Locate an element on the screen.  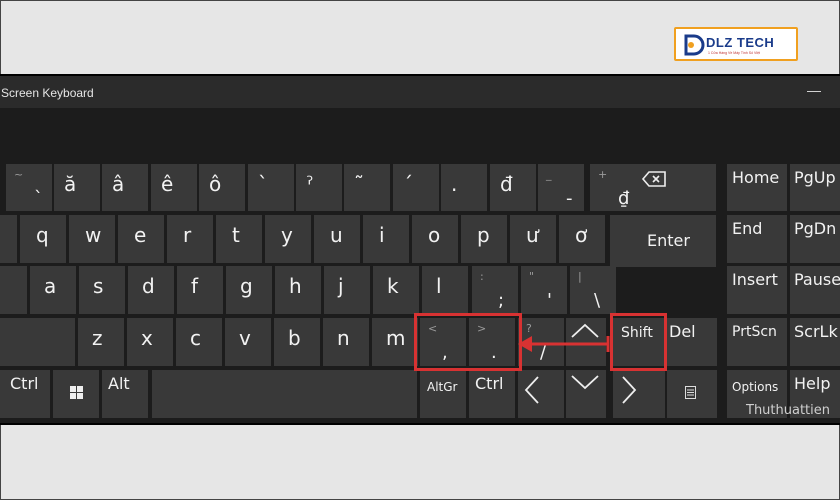
alt-key-label: Alt is located at coordinates (119, 383).